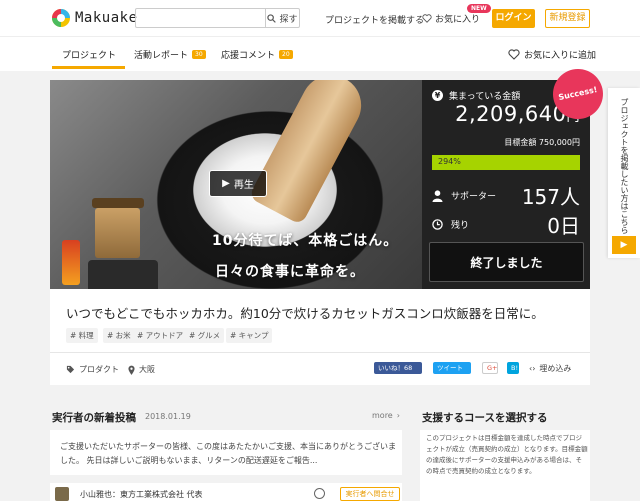  I want to click on location-label: 大阪, so click(147, 369).